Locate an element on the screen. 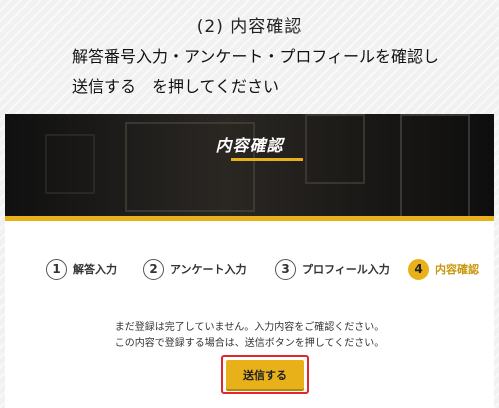  hero-bg-frame is located at coordinates (435, 166).